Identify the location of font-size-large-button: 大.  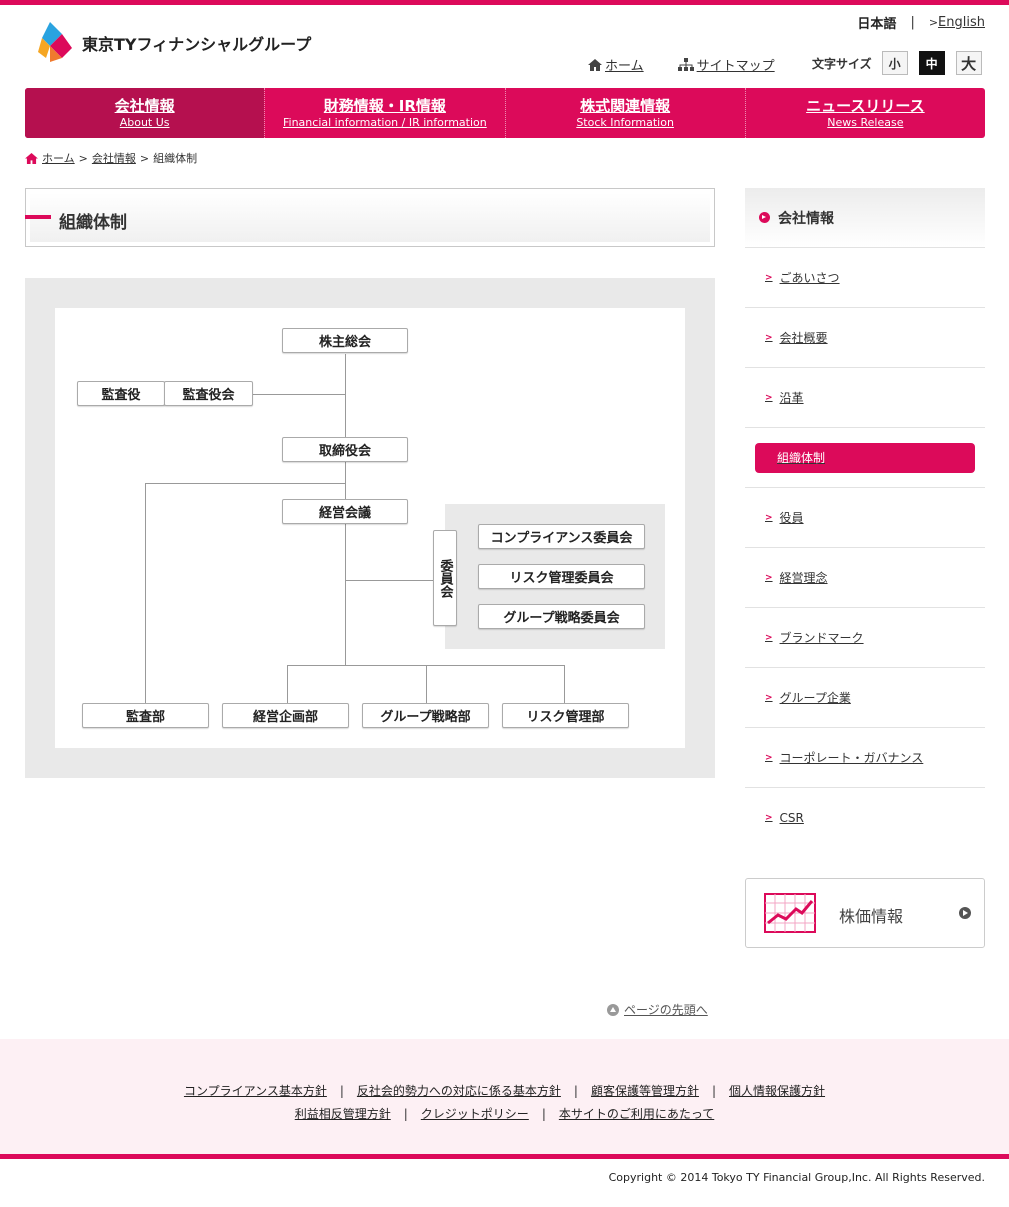
(968, 63).